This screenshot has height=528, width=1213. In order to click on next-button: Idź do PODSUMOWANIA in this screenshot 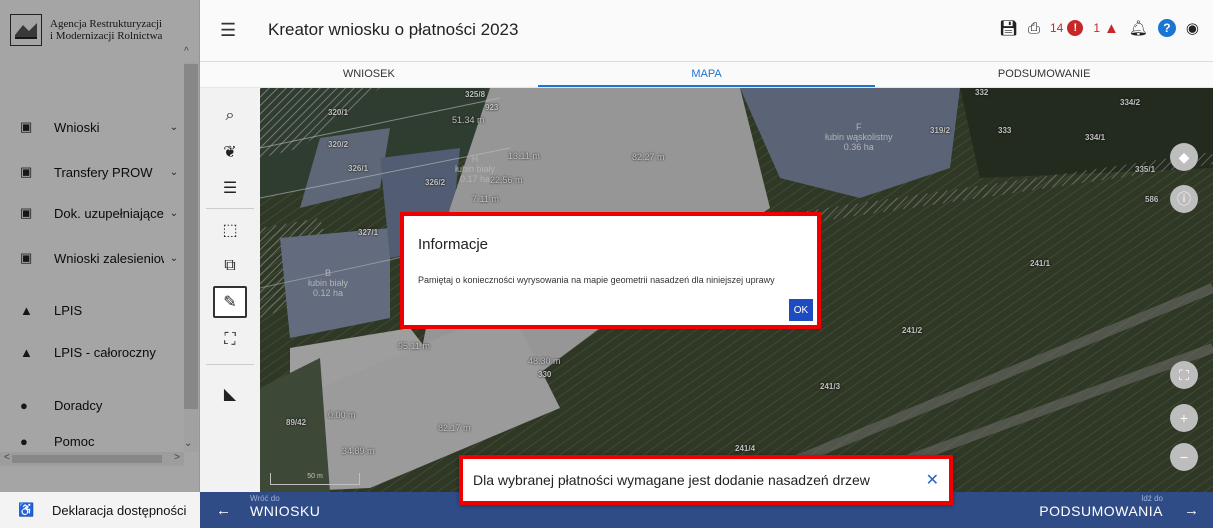, I will do `click(1101, 506)`.